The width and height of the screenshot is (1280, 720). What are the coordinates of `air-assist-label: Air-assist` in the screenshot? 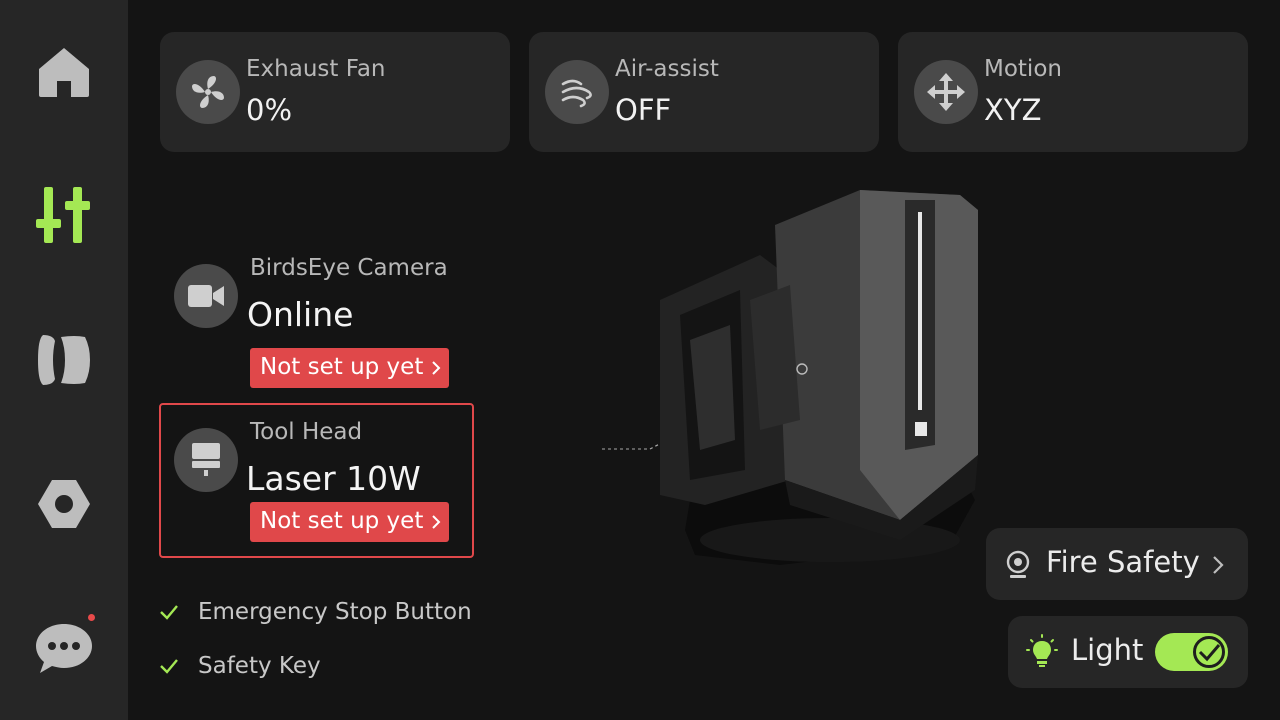 It's located at (667, 69).